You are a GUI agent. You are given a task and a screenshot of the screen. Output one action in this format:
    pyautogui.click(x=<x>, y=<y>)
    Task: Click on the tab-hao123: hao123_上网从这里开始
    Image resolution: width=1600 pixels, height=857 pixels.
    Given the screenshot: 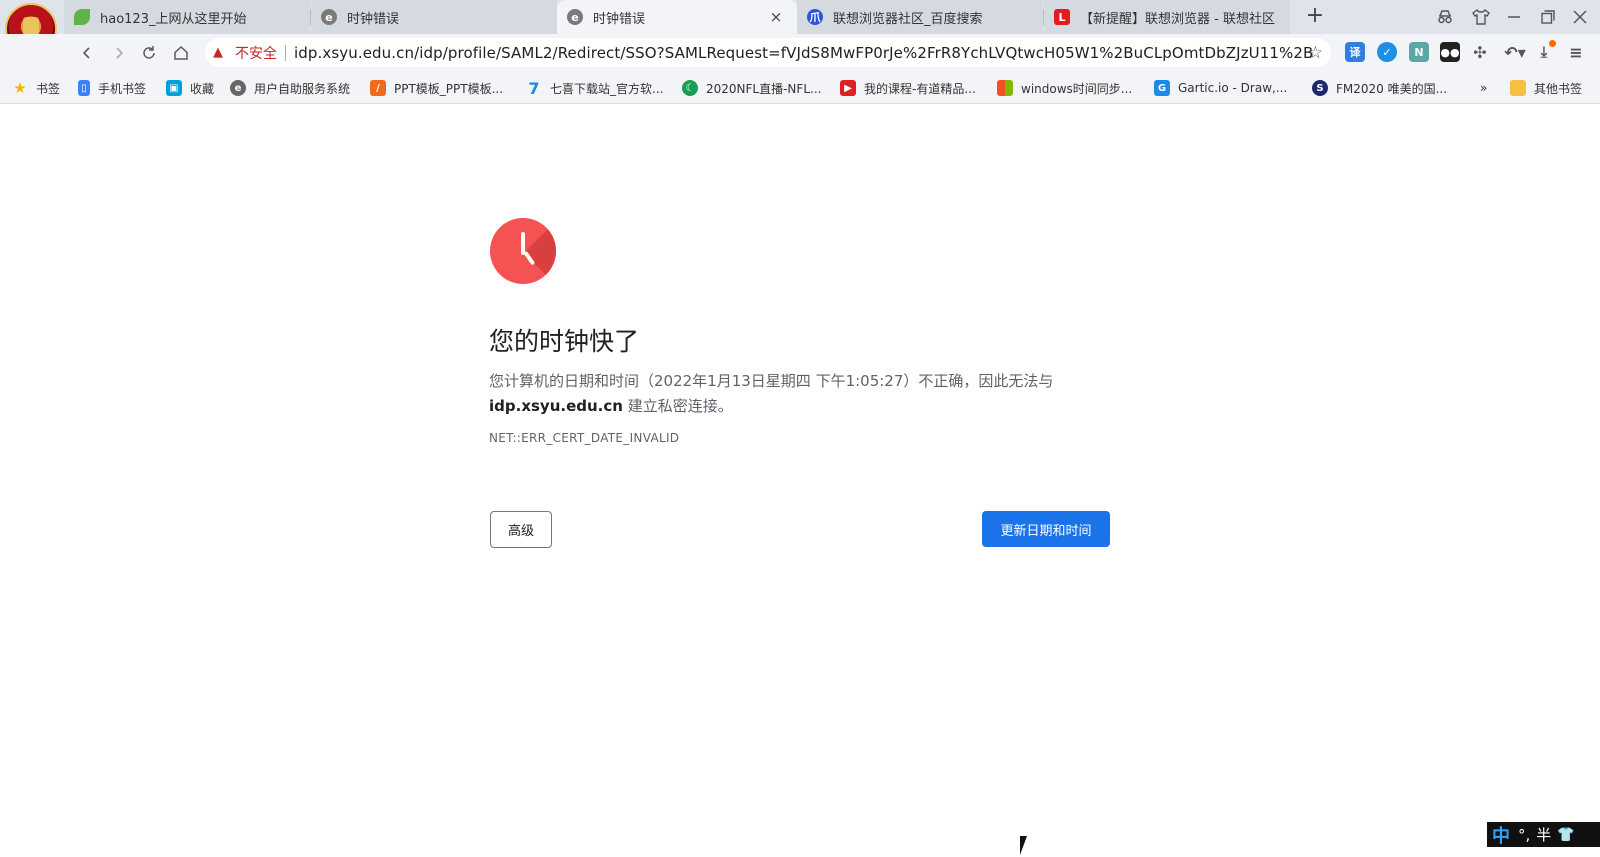 What is the action you would take?
    pyautogui.click(x=187, y=17)
    